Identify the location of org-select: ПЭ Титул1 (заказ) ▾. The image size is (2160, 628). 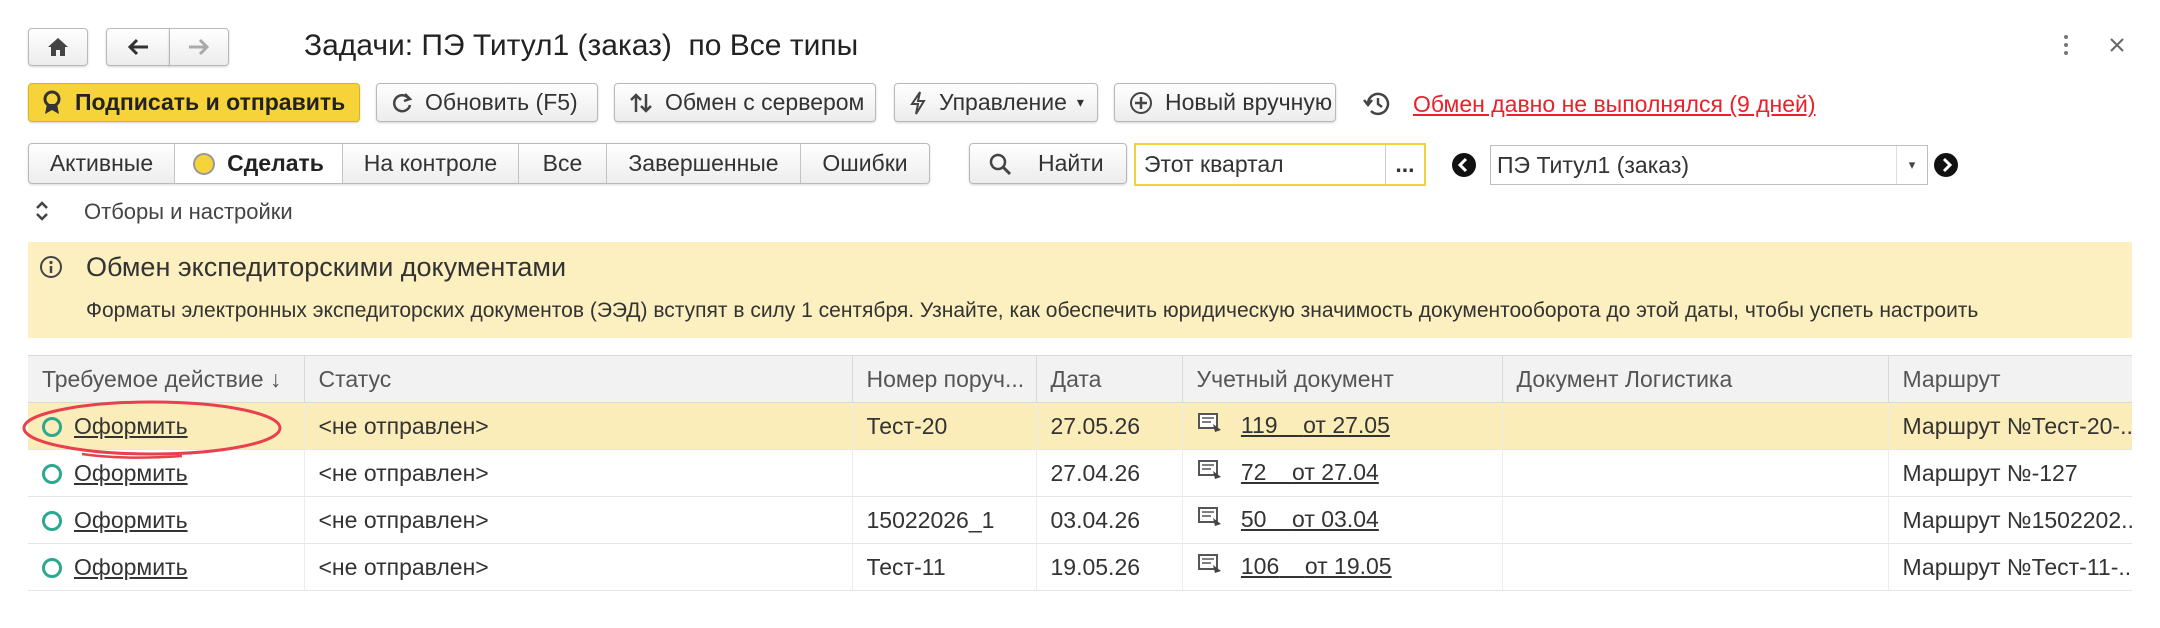
(1709, 165).